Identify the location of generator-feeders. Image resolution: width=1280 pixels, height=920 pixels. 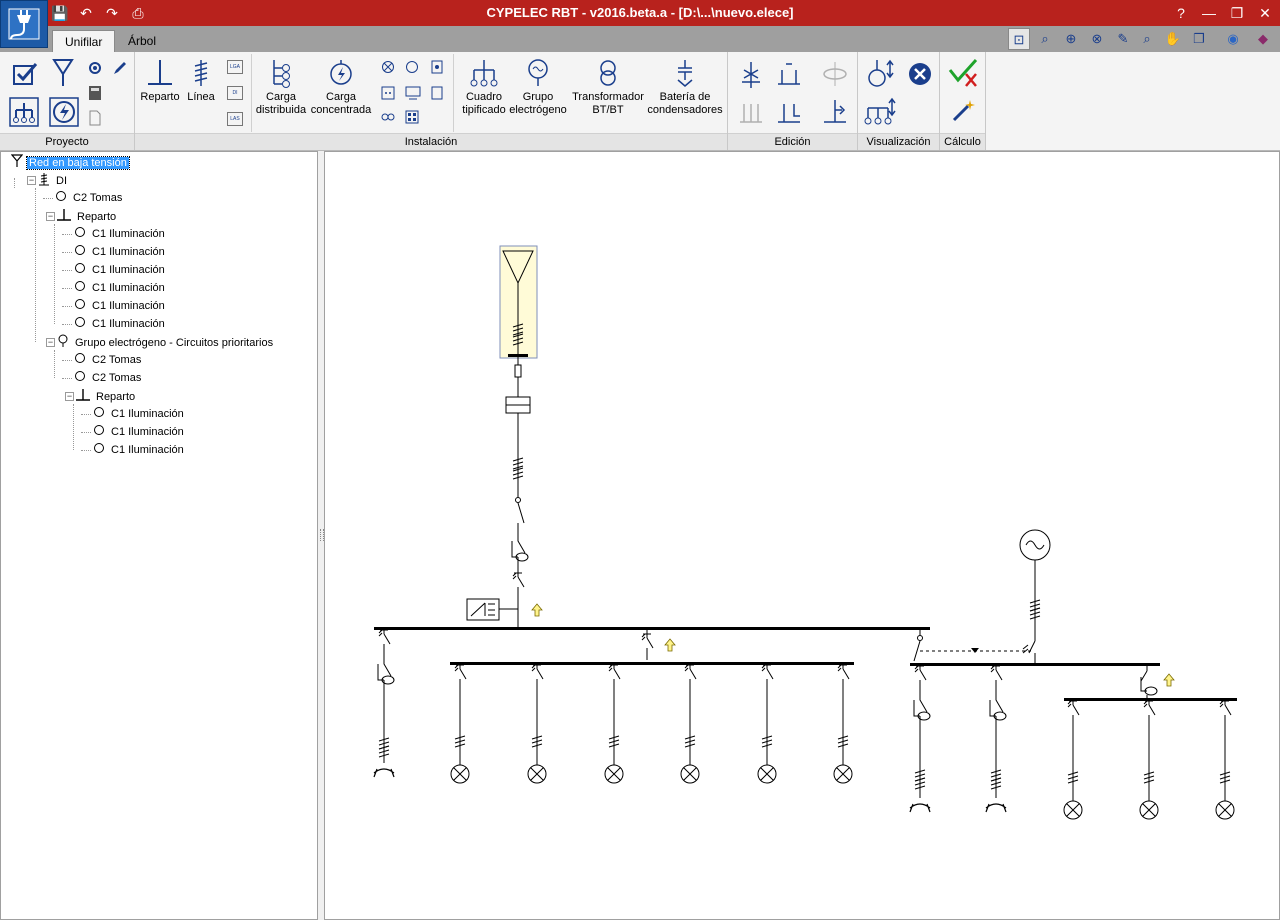
(958, 739).